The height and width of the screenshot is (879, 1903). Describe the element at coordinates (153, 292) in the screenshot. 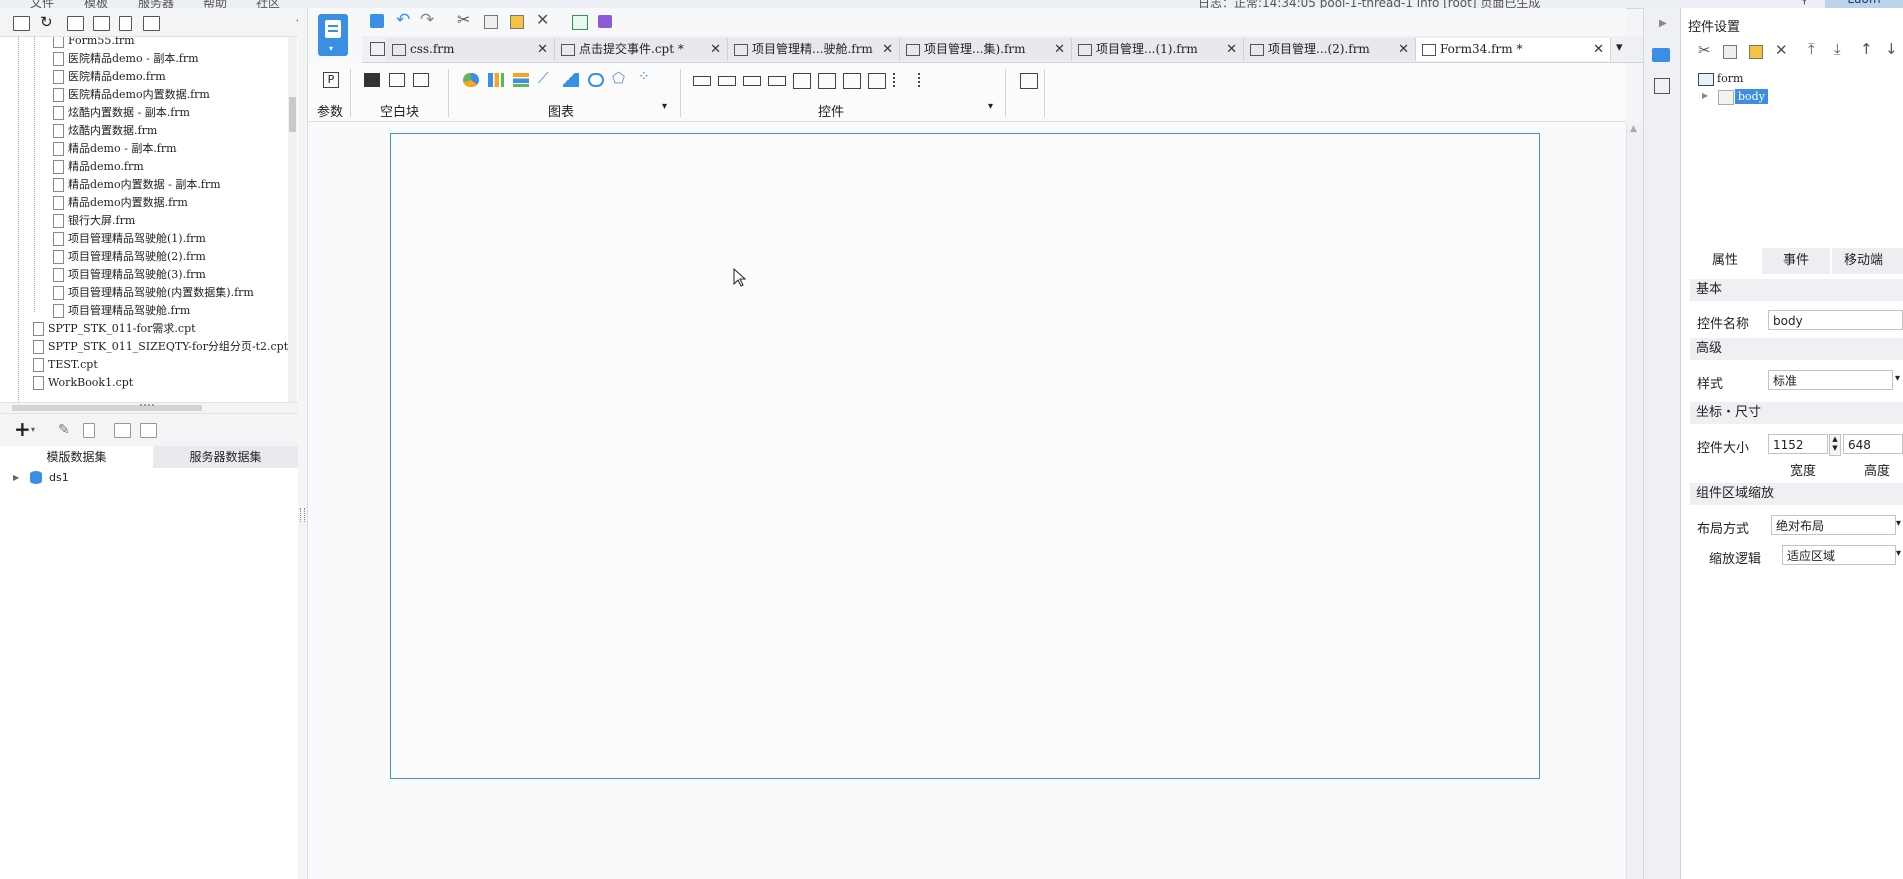

I see `file-item: 项目管理精品驾驶舱(内置数据集).frm` at that location.